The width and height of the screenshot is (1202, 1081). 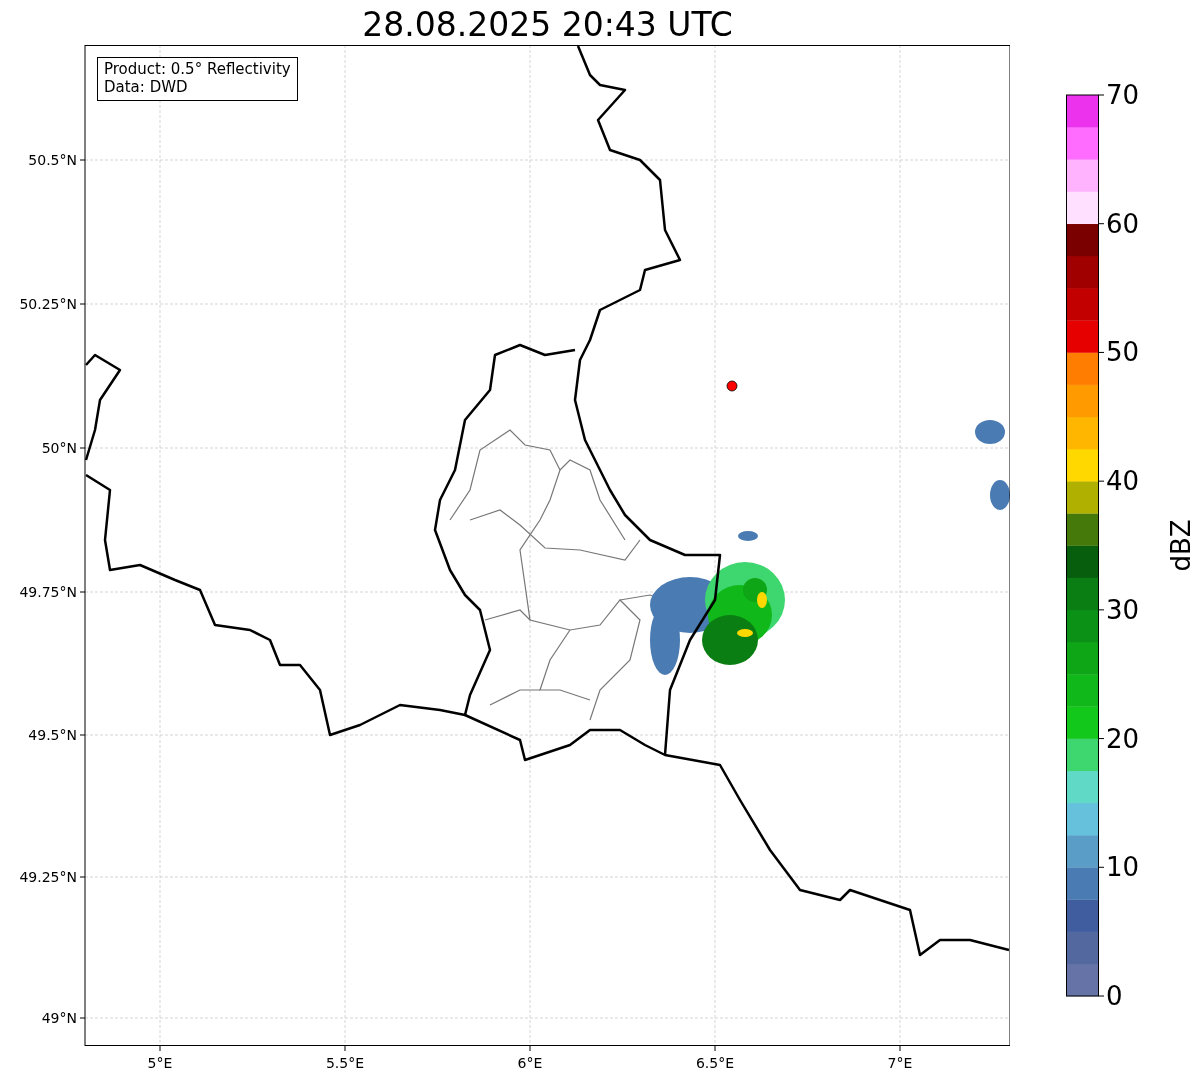 What do you see at coordinates (160, 1063) in the screenshot?
I see `longitude-label: 5°E` at bounding box center [160, 1063].